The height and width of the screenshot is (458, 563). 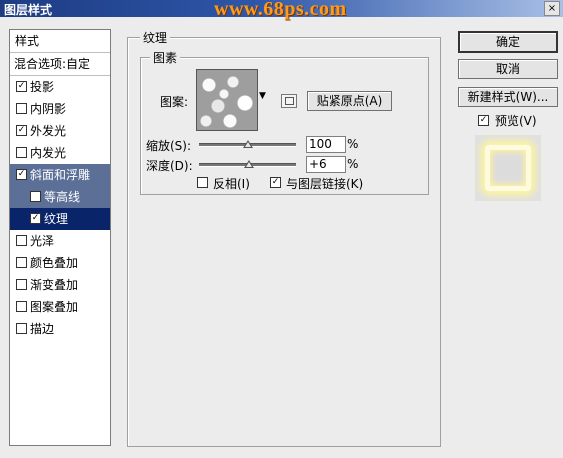 What do you see at coordinates (42, 329) in the screenshot?
I see `style-item-label: 描边` at bounding box center [42, 329].